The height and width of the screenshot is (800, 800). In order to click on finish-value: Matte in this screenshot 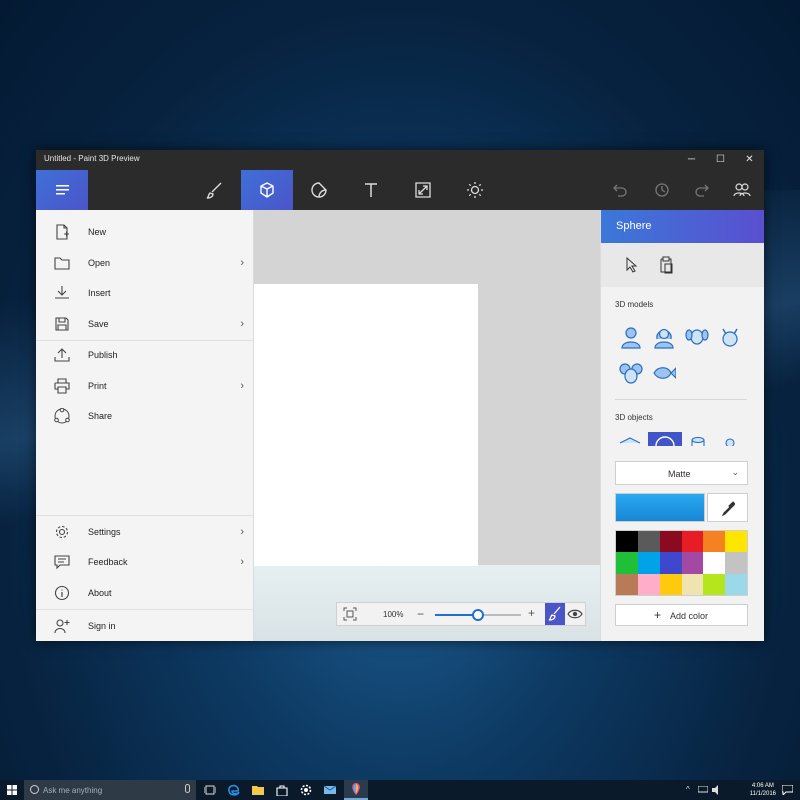, I will do `click(679, 474)`.